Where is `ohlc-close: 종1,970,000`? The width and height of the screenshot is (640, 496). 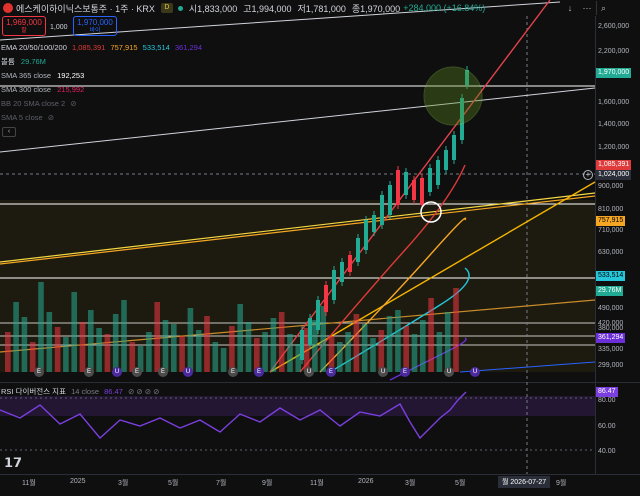
ohlc-close: 종1,970,000 is located at coordinates (376, 8).